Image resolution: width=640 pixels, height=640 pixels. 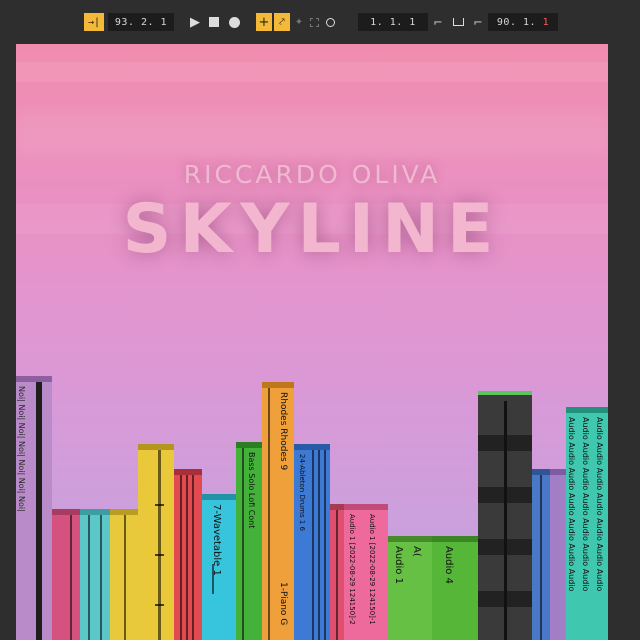 What do you see at coordinates (372, 569) in the screenshot?
I see `clip-label: Audio 1 [2022-08-29 124150]-1` at bounding box center [372, 569].